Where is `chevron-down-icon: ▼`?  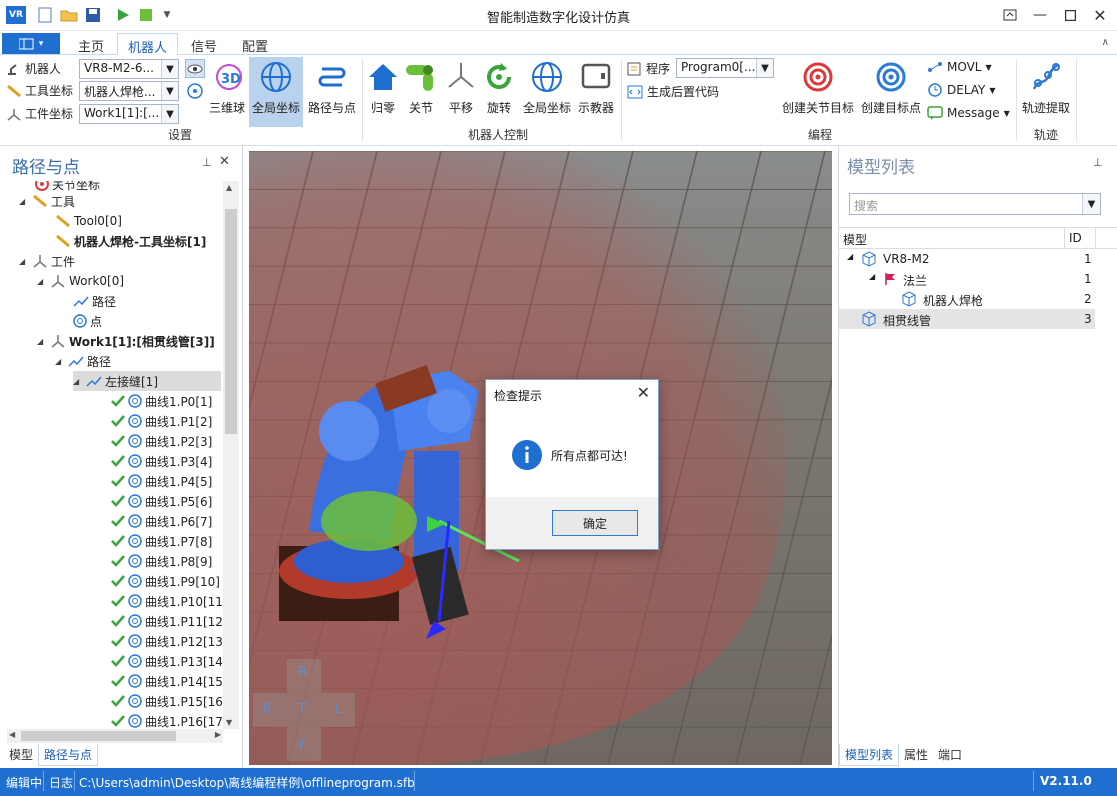 chevron-down-icon: ▼ is located at coordinates (1091, 204).